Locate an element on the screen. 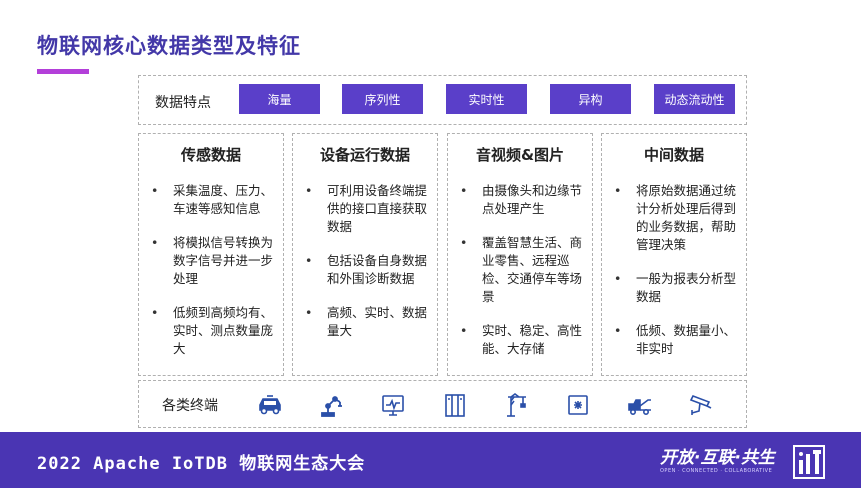  monitor-icon is located at coordinates (393, 405).